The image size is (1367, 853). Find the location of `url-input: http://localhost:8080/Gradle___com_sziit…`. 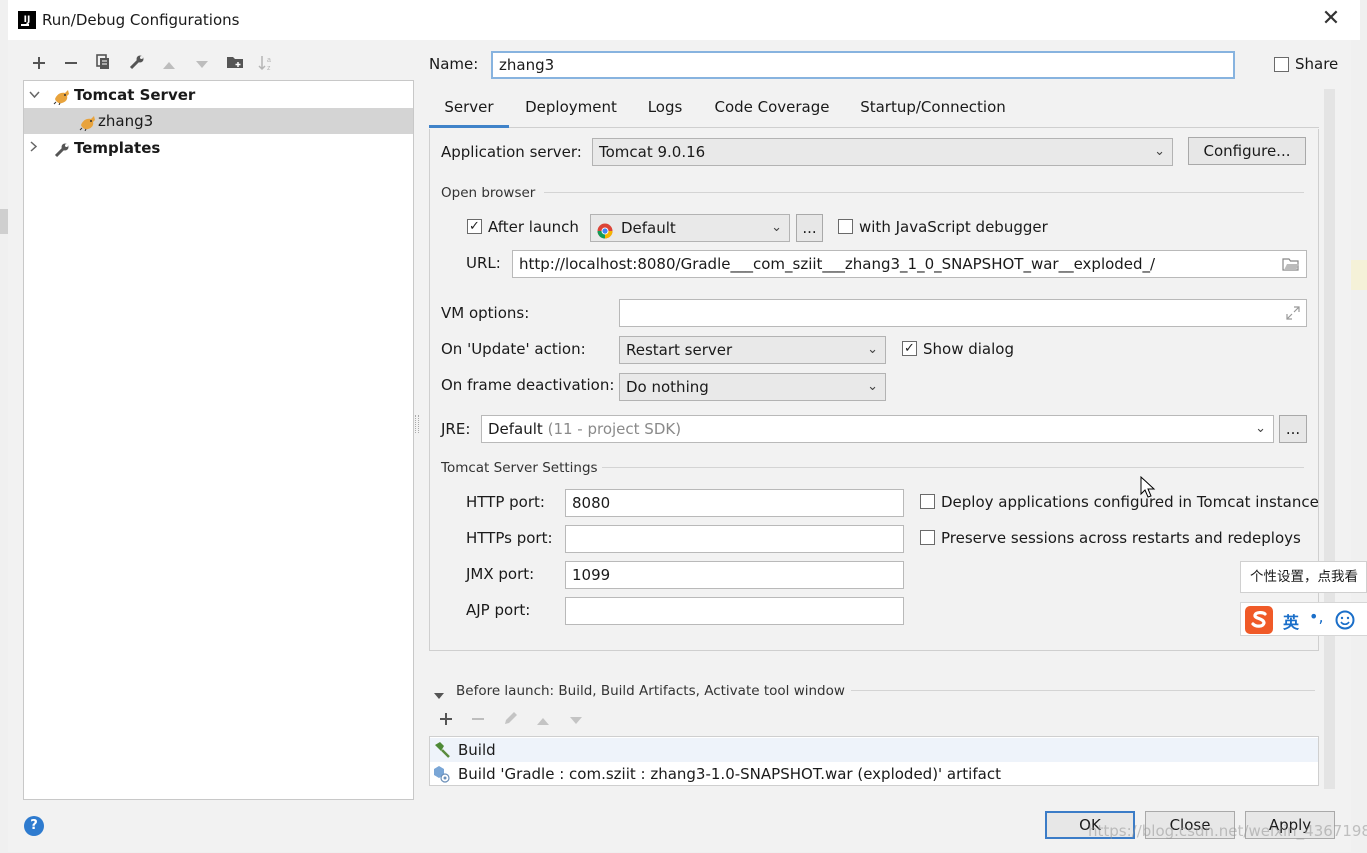

url-input: http://localhost:8080/Gradle___com_sziit… is located at coordinates (909, 264).